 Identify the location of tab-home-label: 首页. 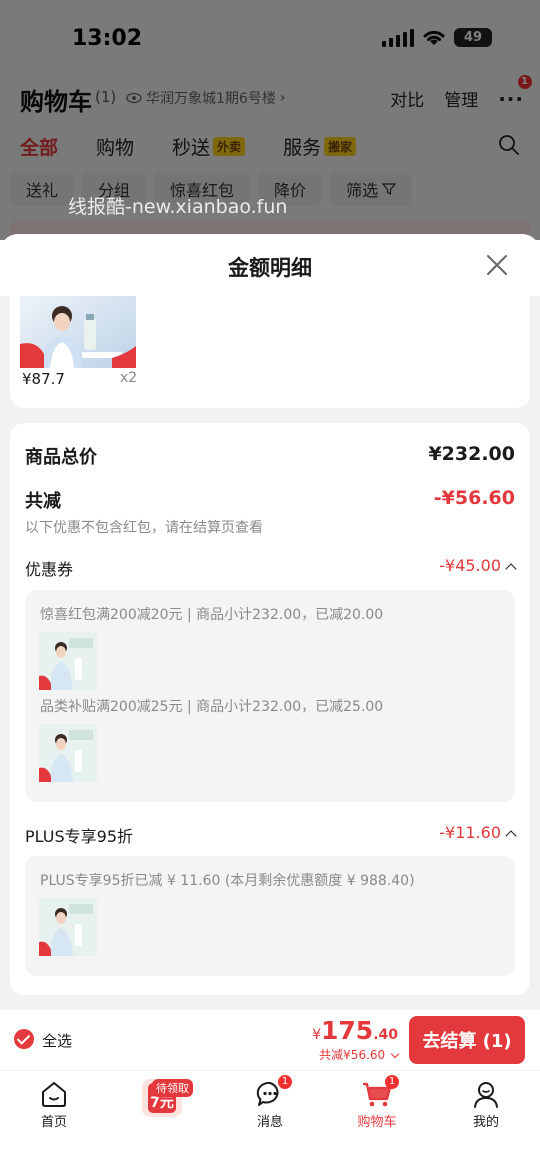
(53, 1122).